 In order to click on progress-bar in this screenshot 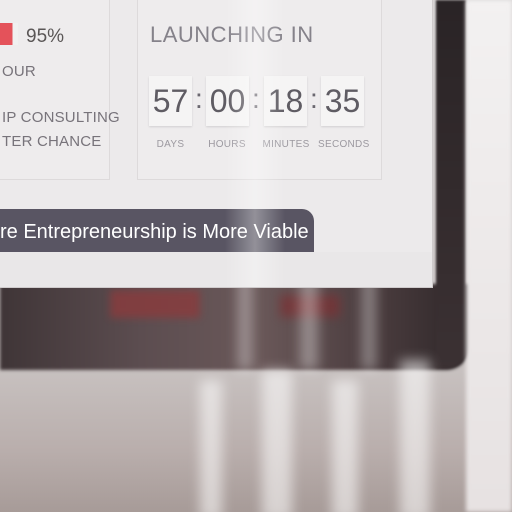, I will do `click(9, 34)`.